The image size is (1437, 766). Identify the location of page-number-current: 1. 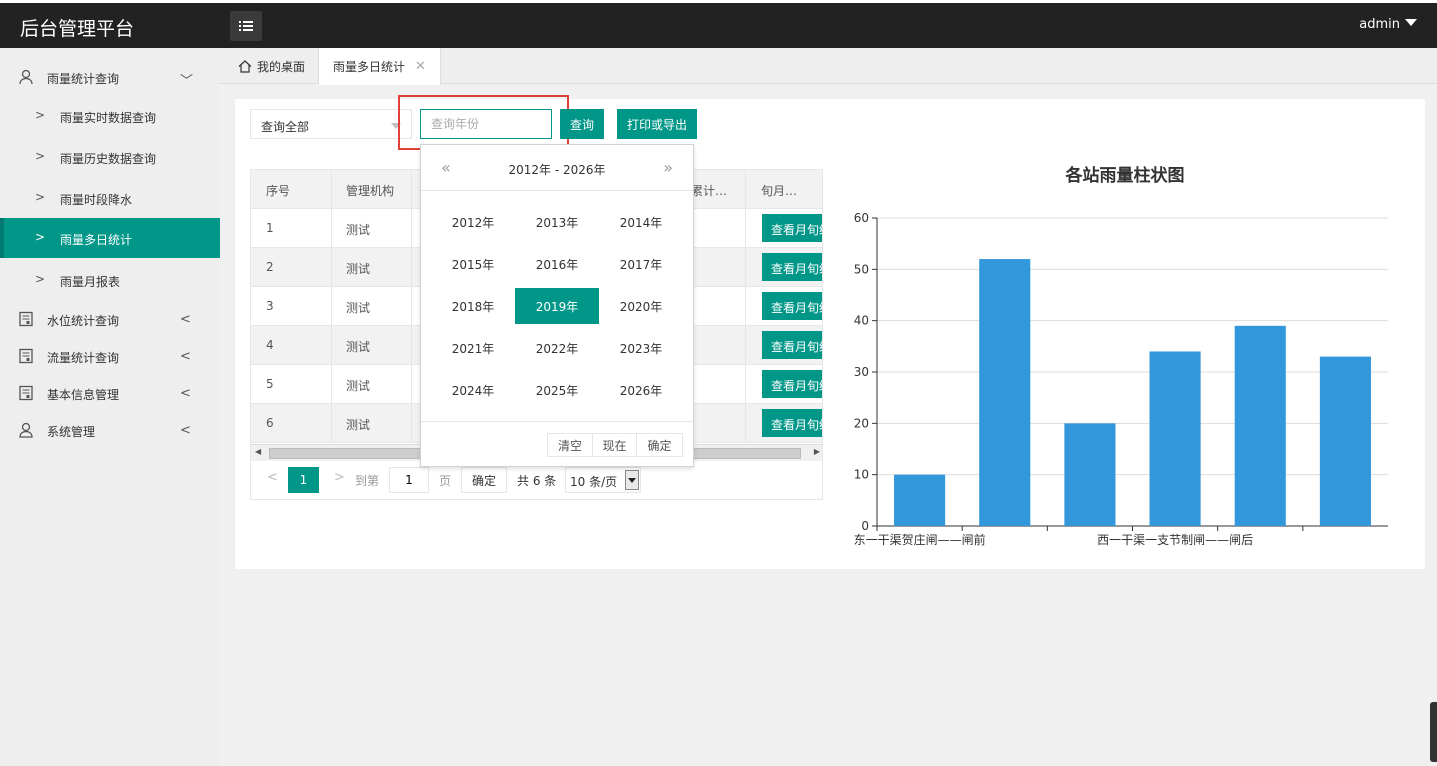
(303, 480).